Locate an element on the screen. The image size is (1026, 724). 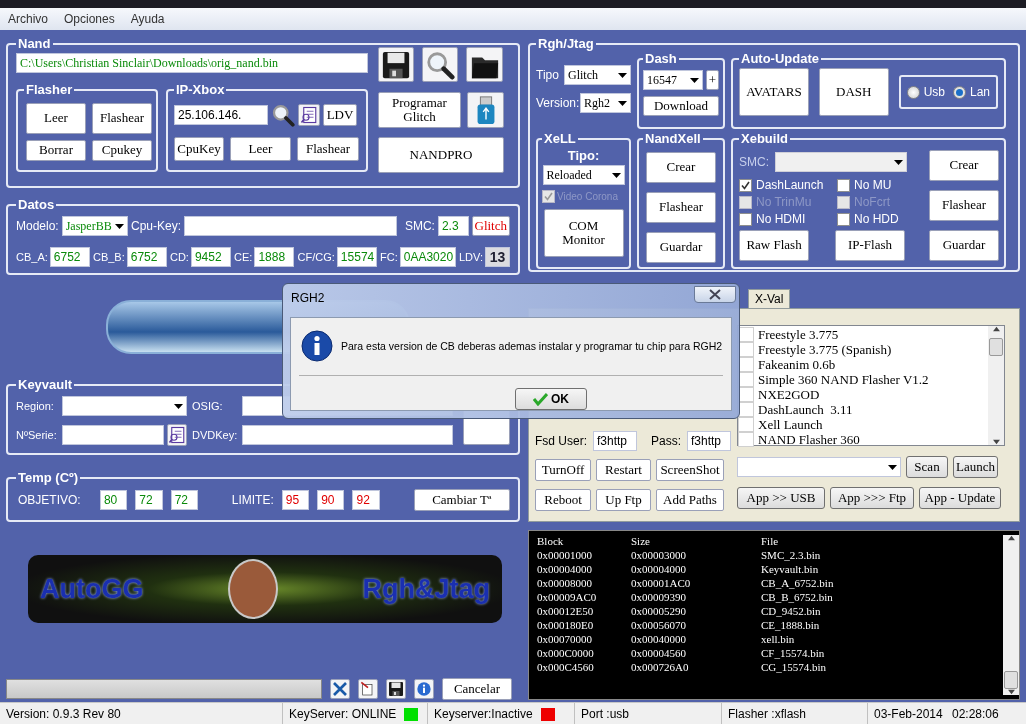
value-field: 9452 is located at coordinates (210, 257).